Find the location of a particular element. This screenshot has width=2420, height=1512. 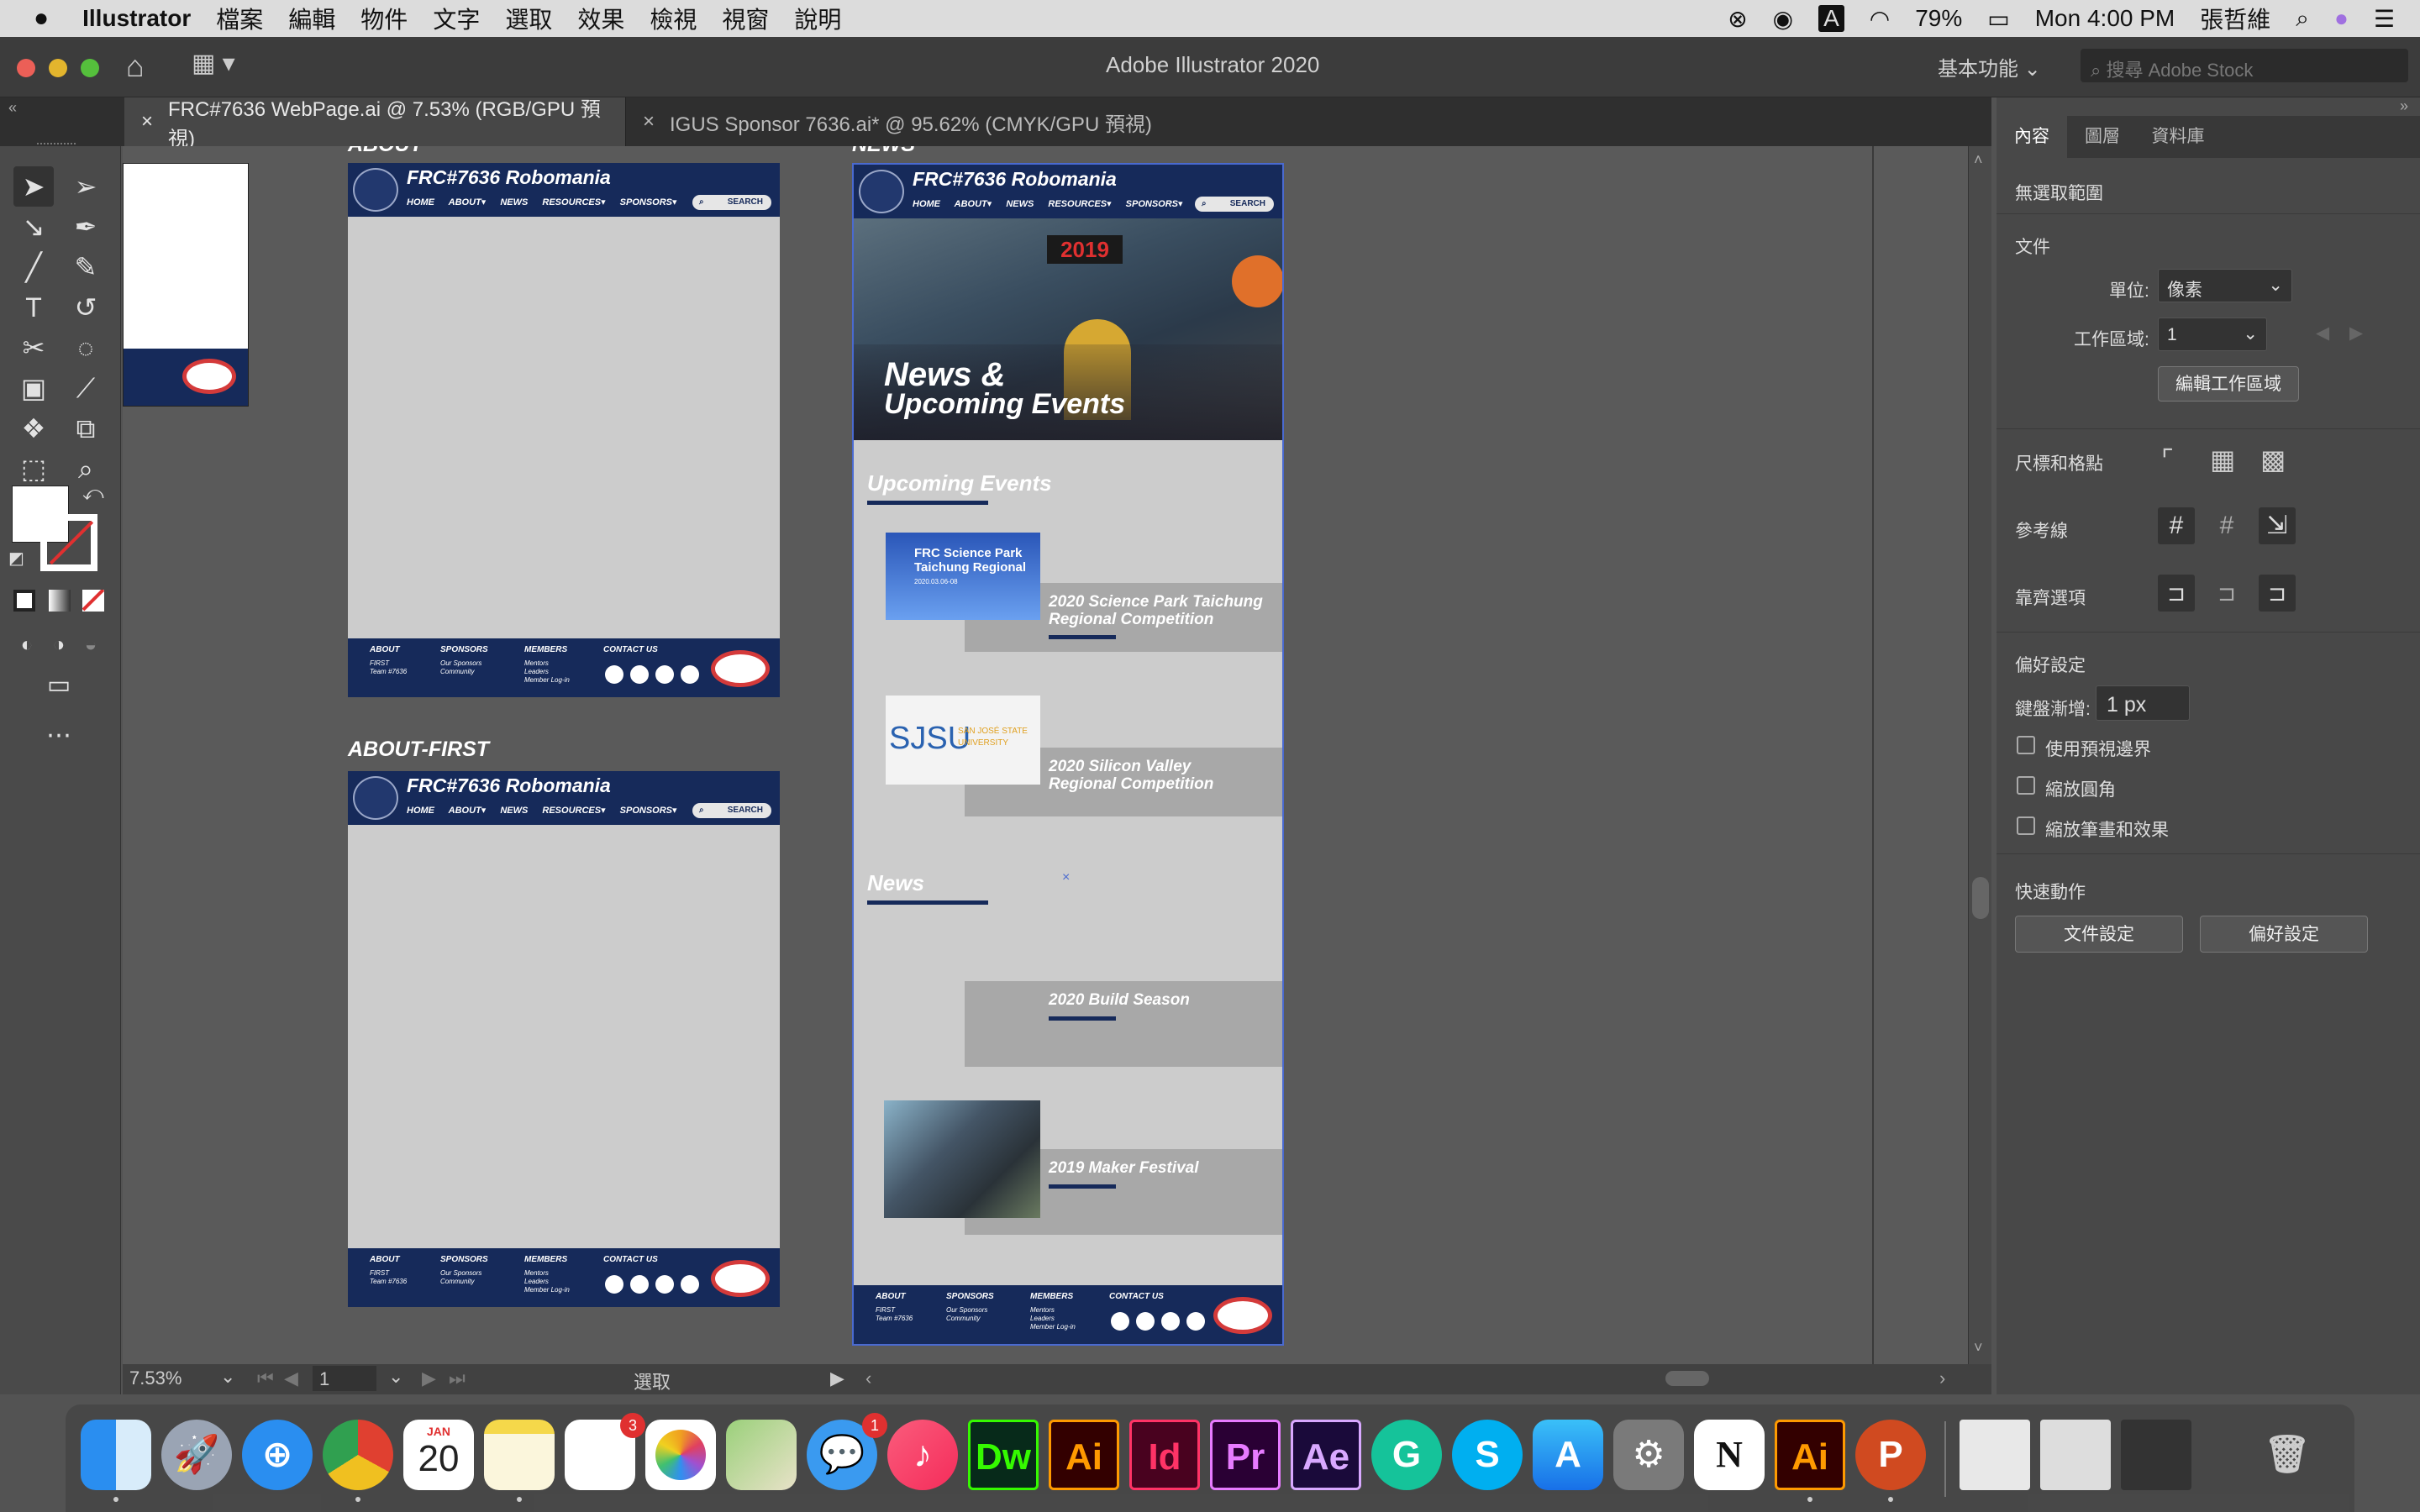

calendar-icon: JAN 20 is located at coordinates (438, 1455).